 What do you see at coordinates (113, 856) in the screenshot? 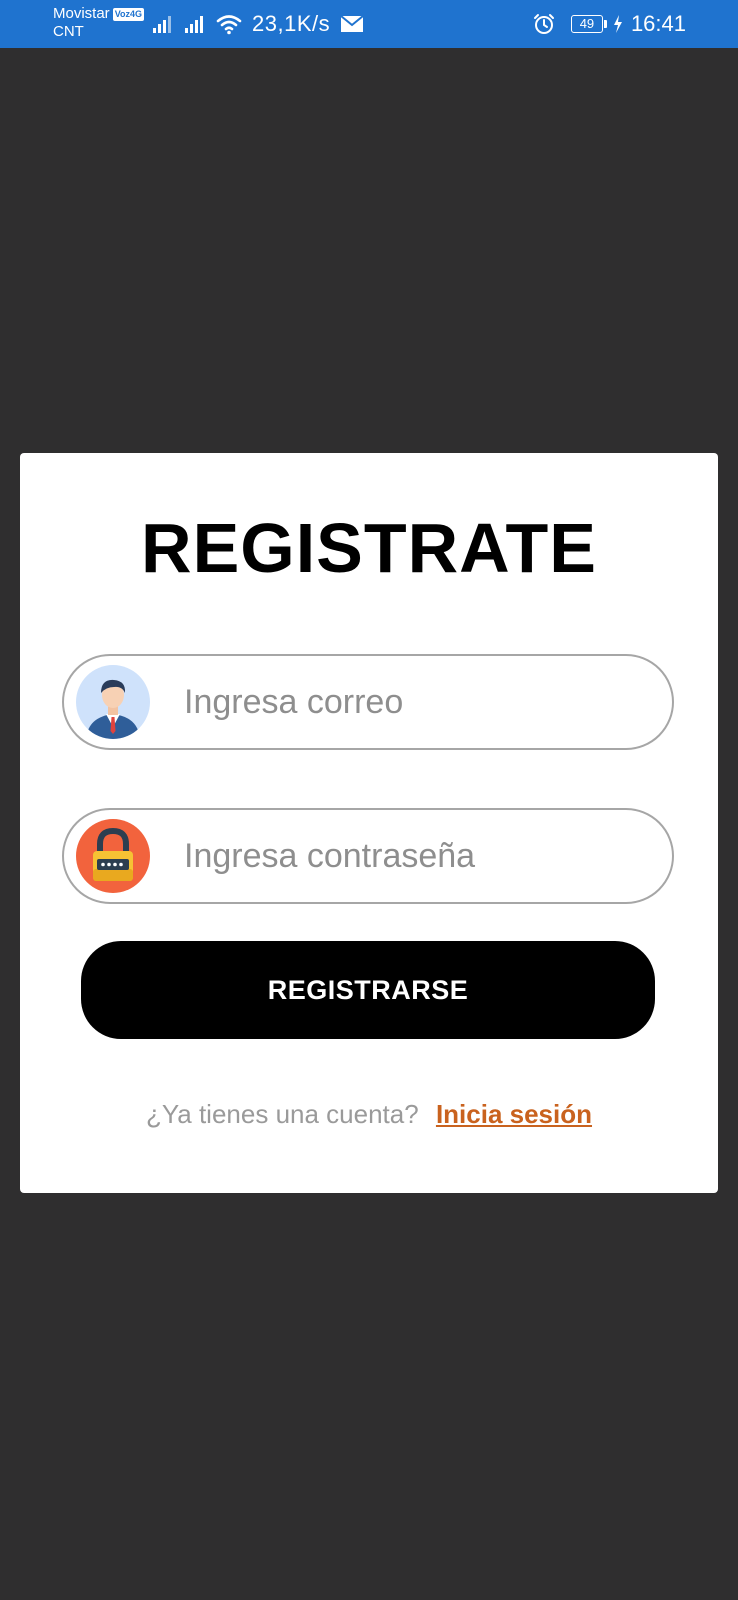
I see `padlock-icon` at bounding box center [113, 856].